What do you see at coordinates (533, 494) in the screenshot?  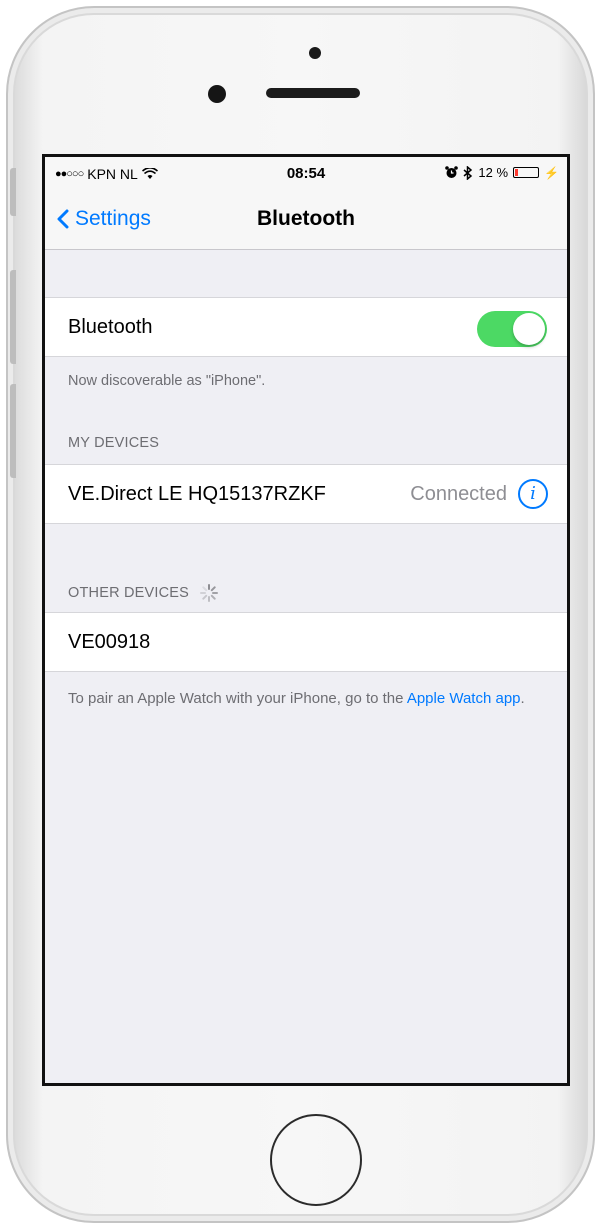 I see `info-icon: i` at bounding box center [533, 494].